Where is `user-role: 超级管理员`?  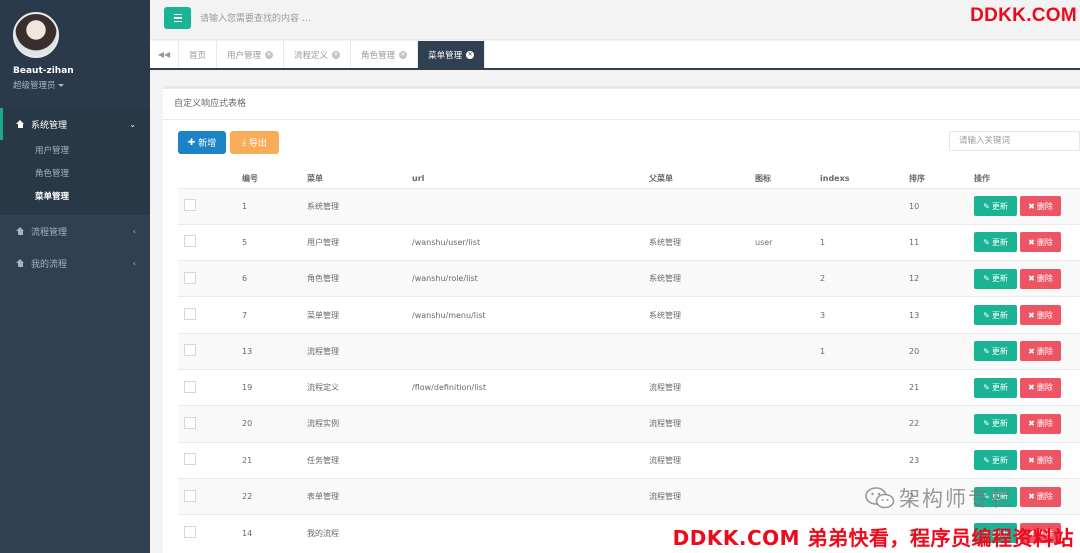 user-role: 超级管理员 is located at coordinates (34, 86).